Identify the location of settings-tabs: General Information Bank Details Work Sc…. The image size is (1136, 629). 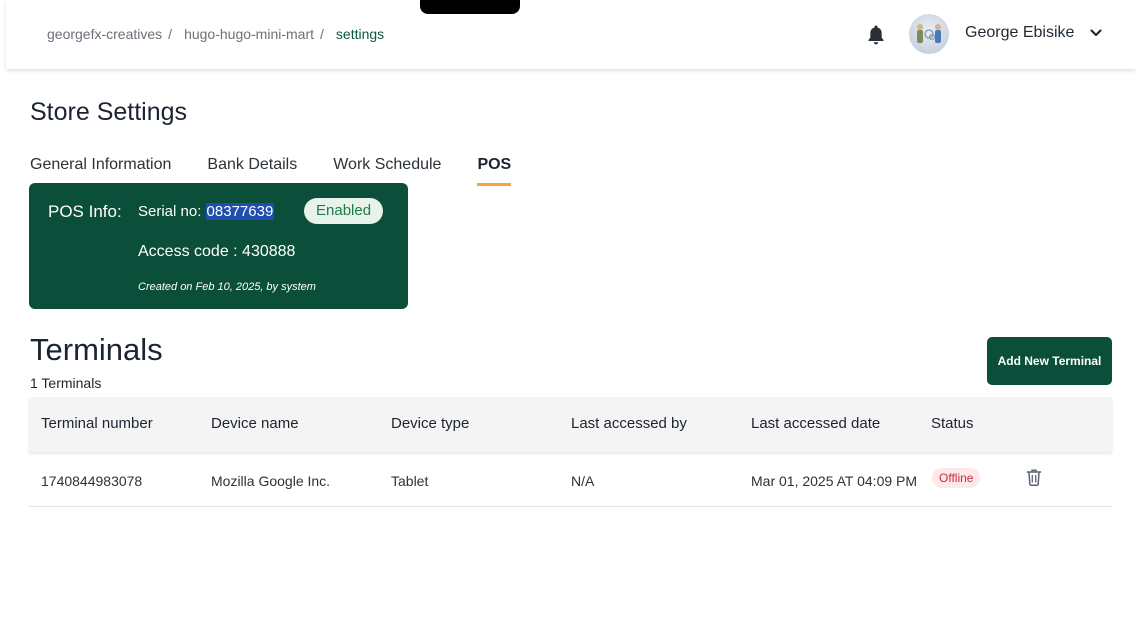
(288, 171).